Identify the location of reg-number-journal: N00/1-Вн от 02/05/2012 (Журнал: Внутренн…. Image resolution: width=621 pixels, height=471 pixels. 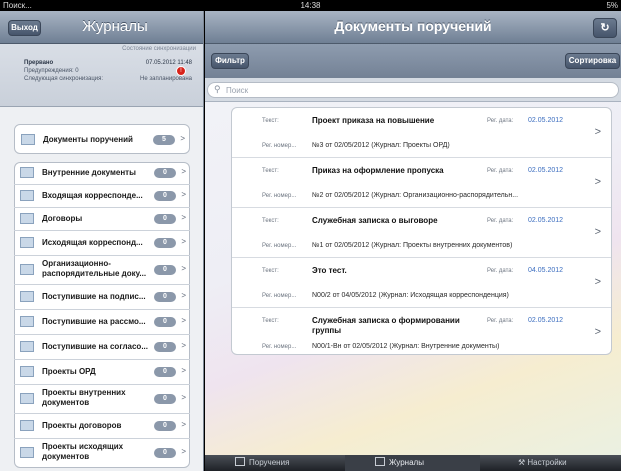
(406, 346).